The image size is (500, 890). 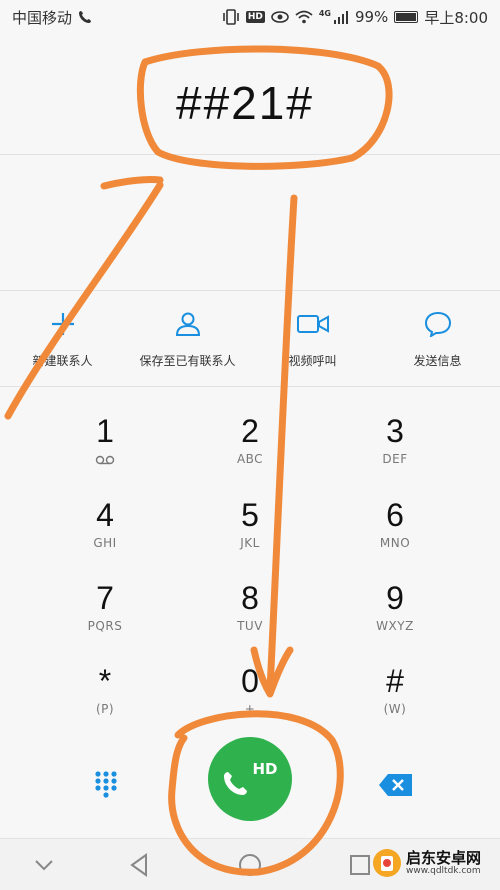 What do you see at coordinates (250, 779) in the screenshot?
I see `hd-call-button: HD` at bounding box center [250, 779].